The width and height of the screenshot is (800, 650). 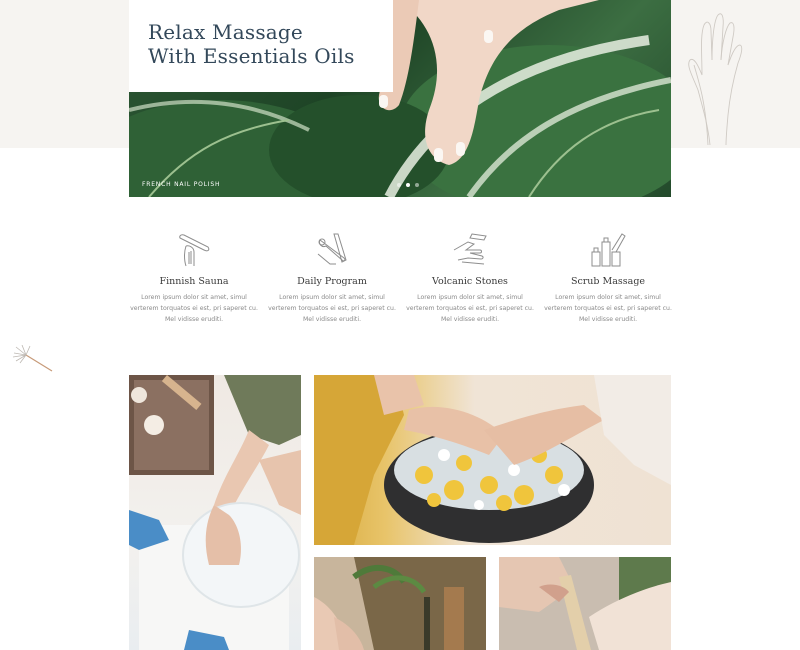 I want to click on gallery-image-foot-bath, so click(x=492, y=460).